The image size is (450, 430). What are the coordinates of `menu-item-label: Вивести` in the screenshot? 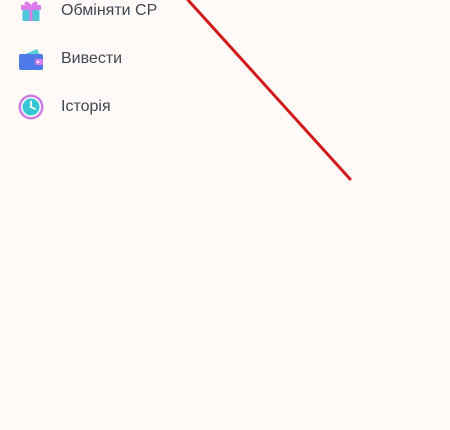 It's located at (92, 58).